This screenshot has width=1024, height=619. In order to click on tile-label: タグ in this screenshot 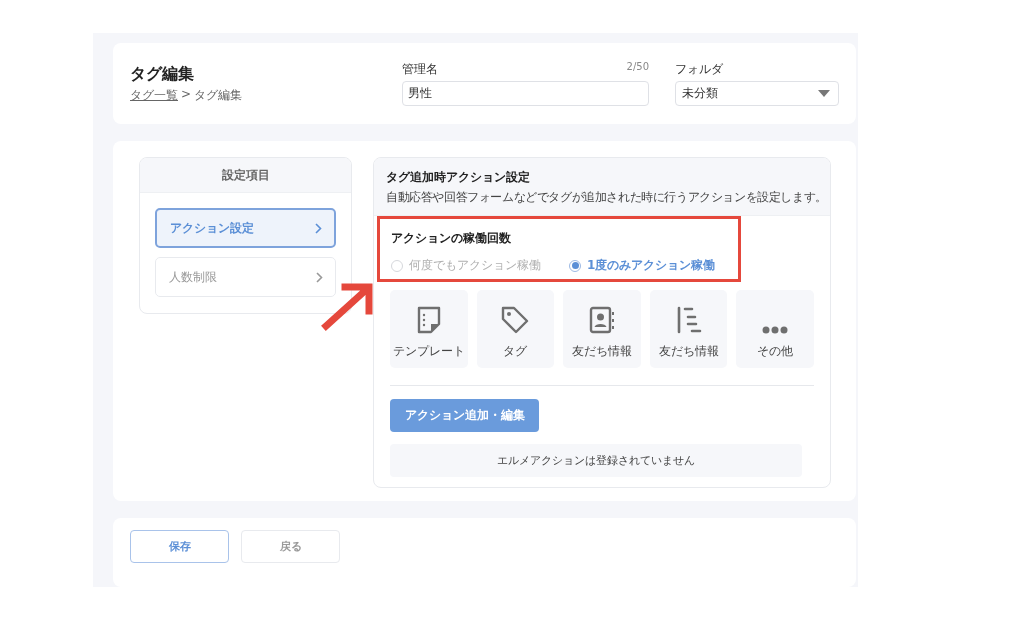, I will do `click(515, 352)`.